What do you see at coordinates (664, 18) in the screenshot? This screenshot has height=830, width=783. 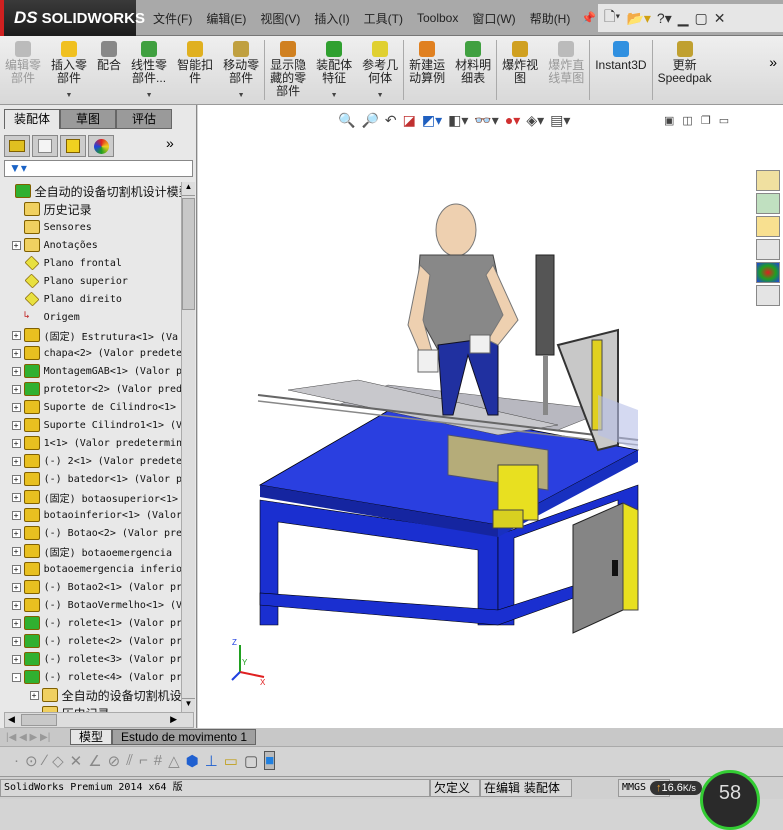 I see `help-icon: ?▾` at bounding box center [664, 18].